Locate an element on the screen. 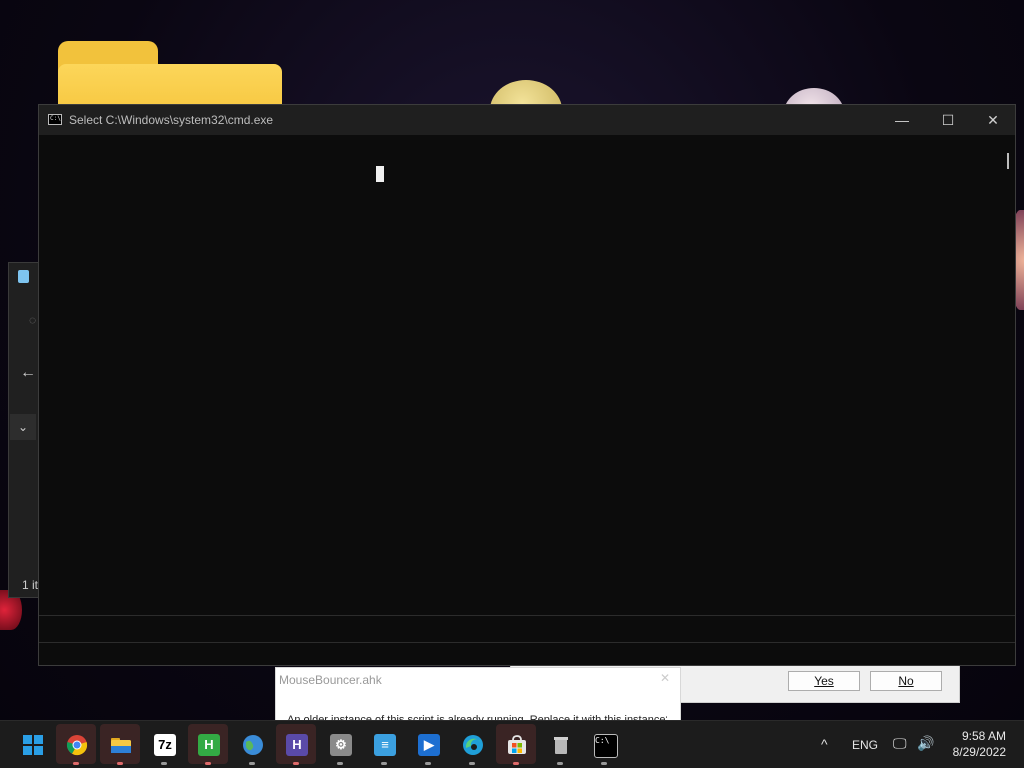  store-icon is located at coordinates (517, 745).